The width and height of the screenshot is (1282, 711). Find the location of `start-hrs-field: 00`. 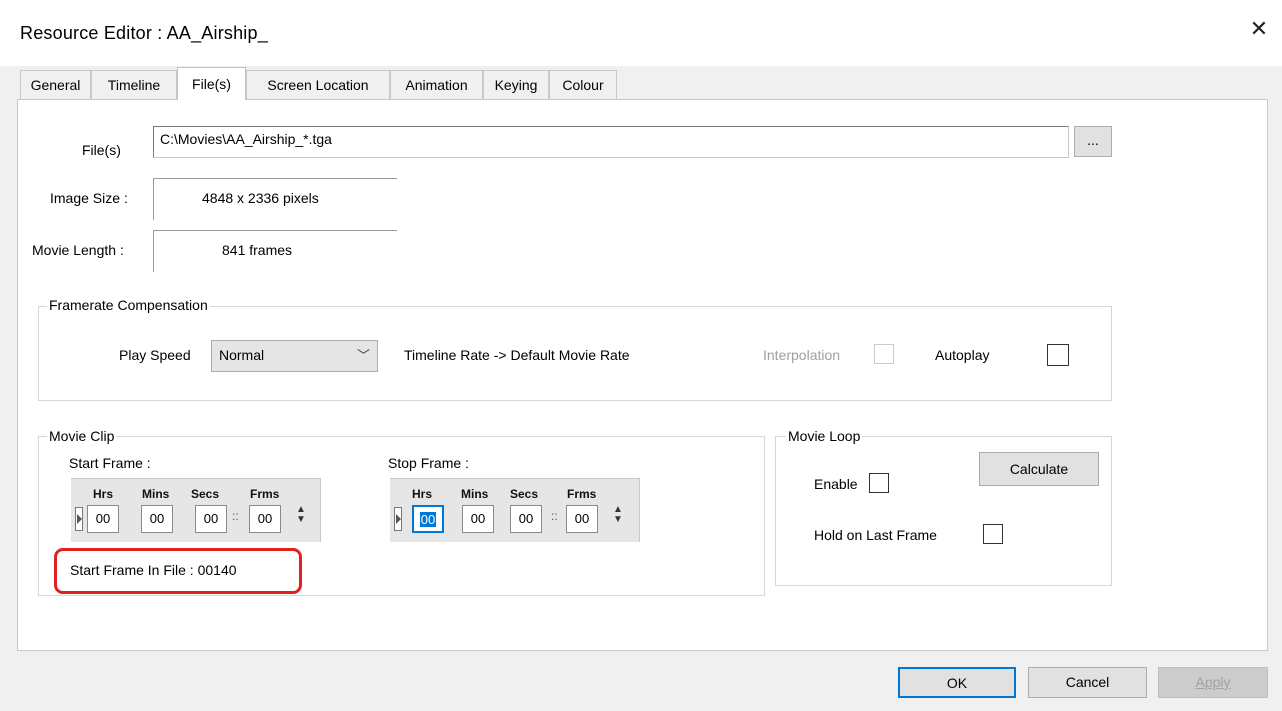

start-hrs-field: 00 is located at coordinates (103, 519).